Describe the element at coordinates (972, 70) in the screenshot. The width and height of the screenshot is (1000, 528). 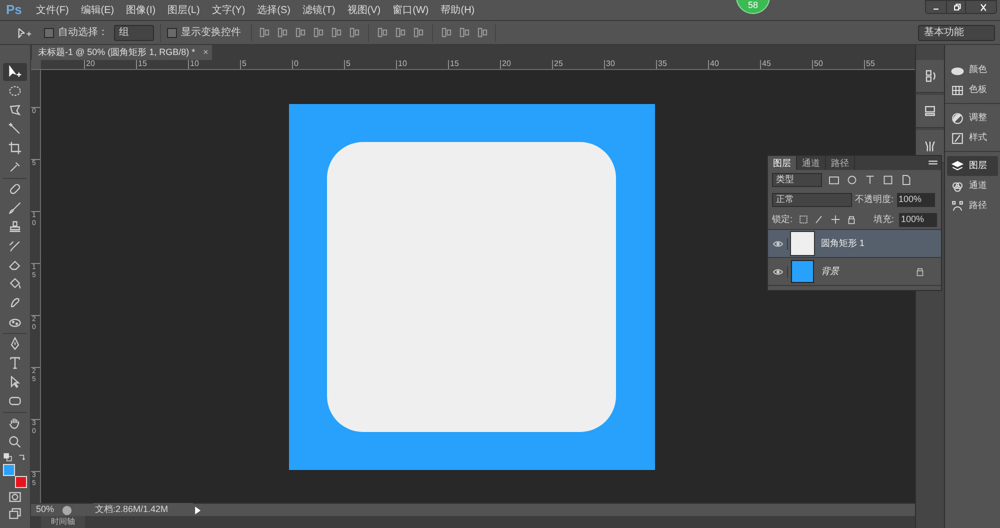
I see `panel-button: 颜色` at that location.